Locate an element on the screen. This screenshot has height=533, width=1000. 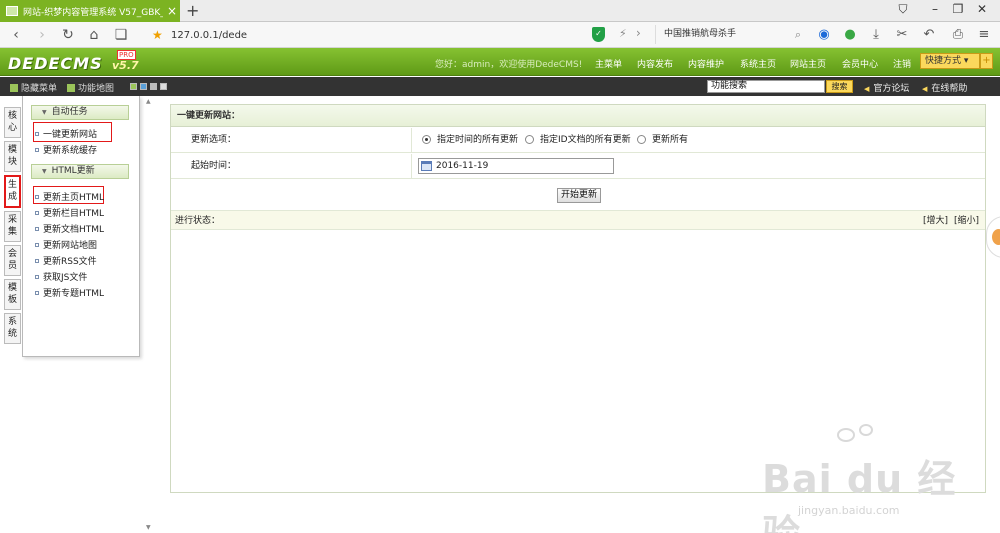
scroll-up-icon: ▲ is located at coordinates (148, 101).